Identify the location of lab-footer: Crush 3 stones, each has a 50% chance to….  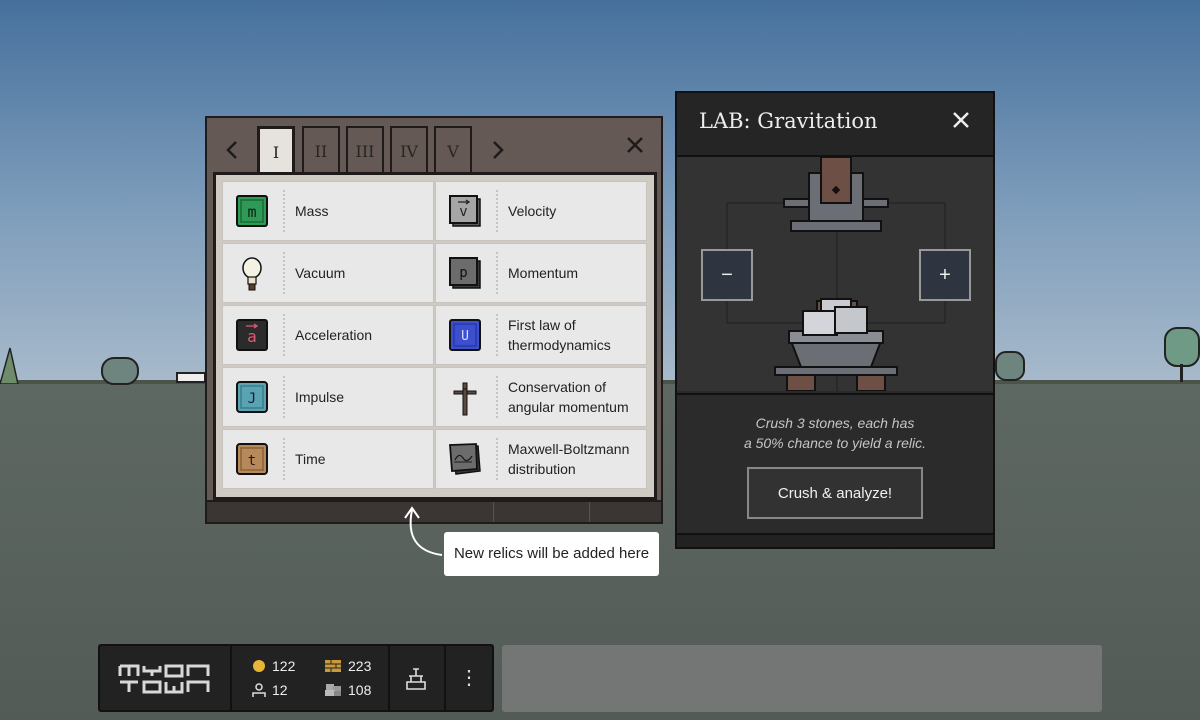
(835, 465).